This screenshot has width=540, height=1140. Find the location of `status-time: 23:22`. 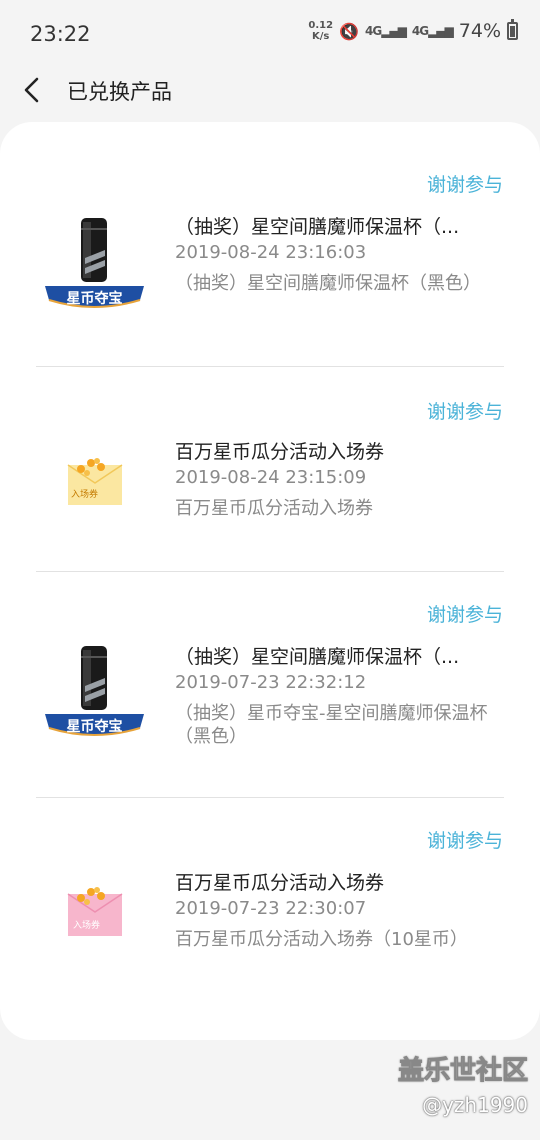

status-time: 23:22 is located at coordinates (60, 34).